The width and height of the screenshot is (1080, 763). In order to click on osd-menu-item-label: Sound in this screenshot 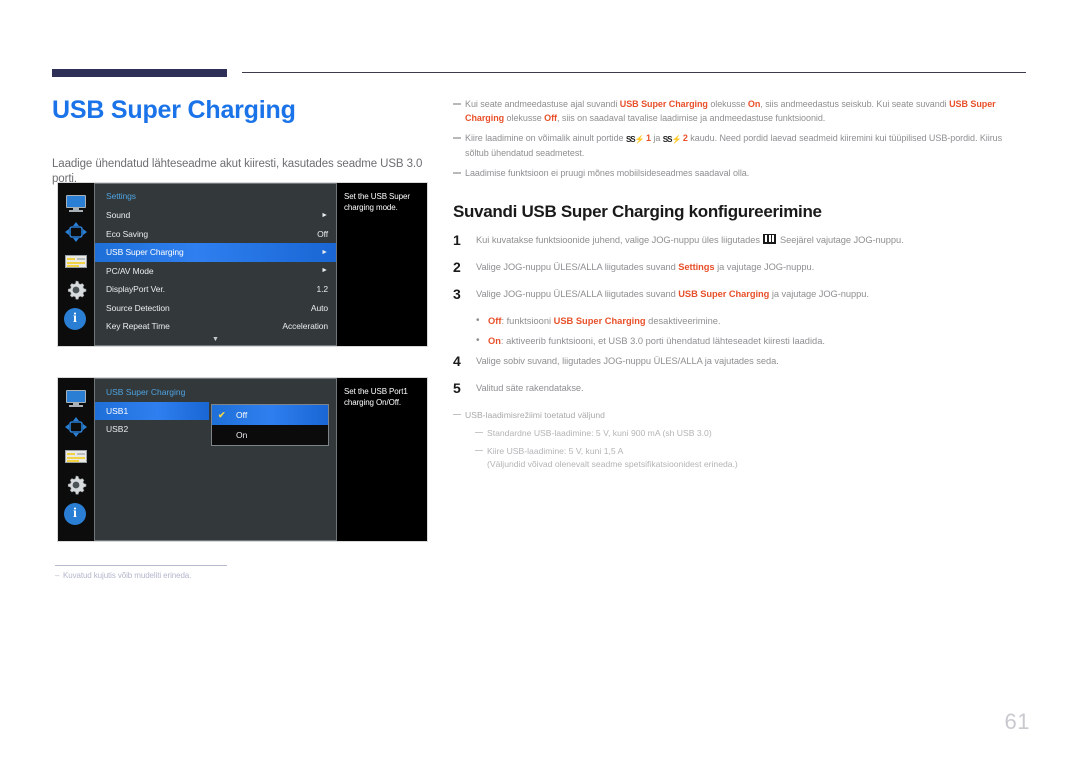, I will do `click(118, 215)`.